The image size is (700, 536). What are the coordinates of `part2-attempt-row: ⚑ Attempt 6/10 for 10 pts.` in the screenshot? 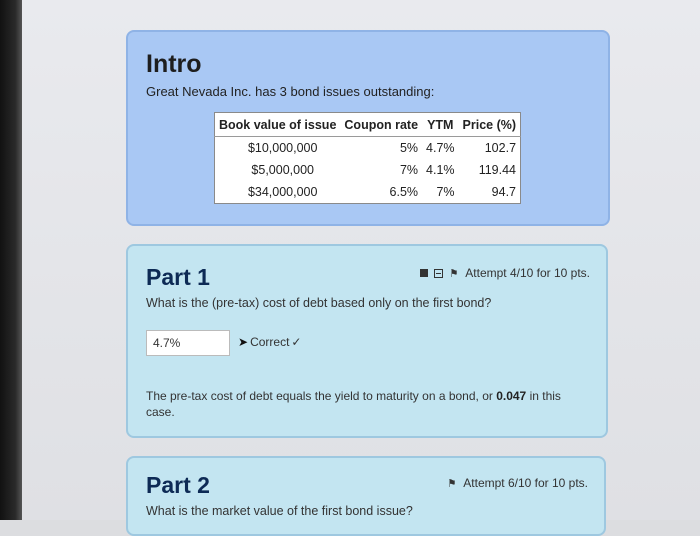 It's located at (517, 483).